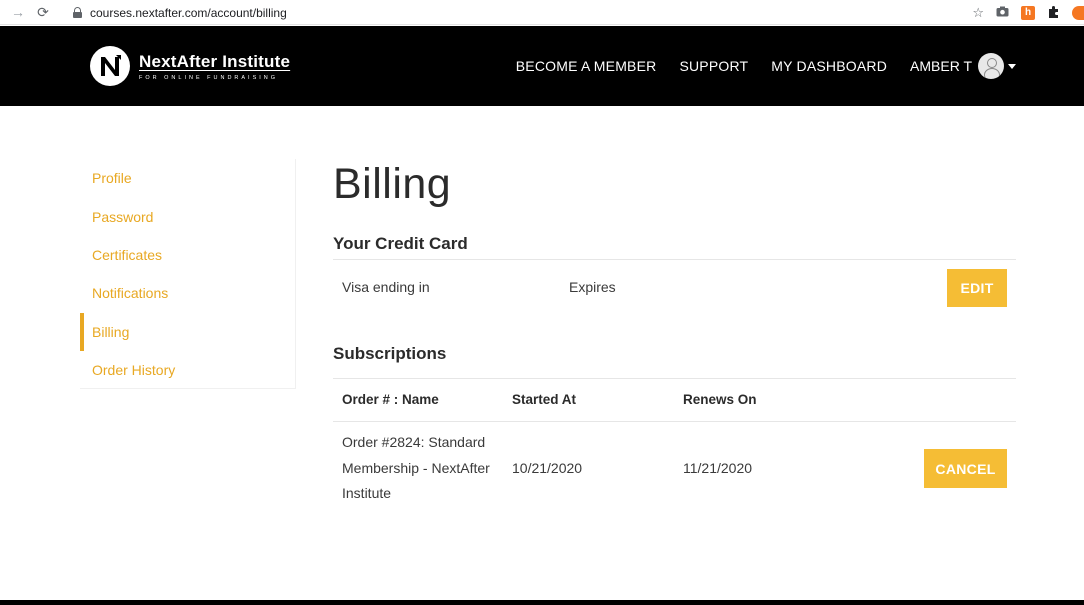 The width and height of the screenshot is (1084, 605). What do you see at coordinates (586, 66) in the screenshot?
I see `nav-become-member: BECOME A MEMBER` at bounding box center [586, 66].